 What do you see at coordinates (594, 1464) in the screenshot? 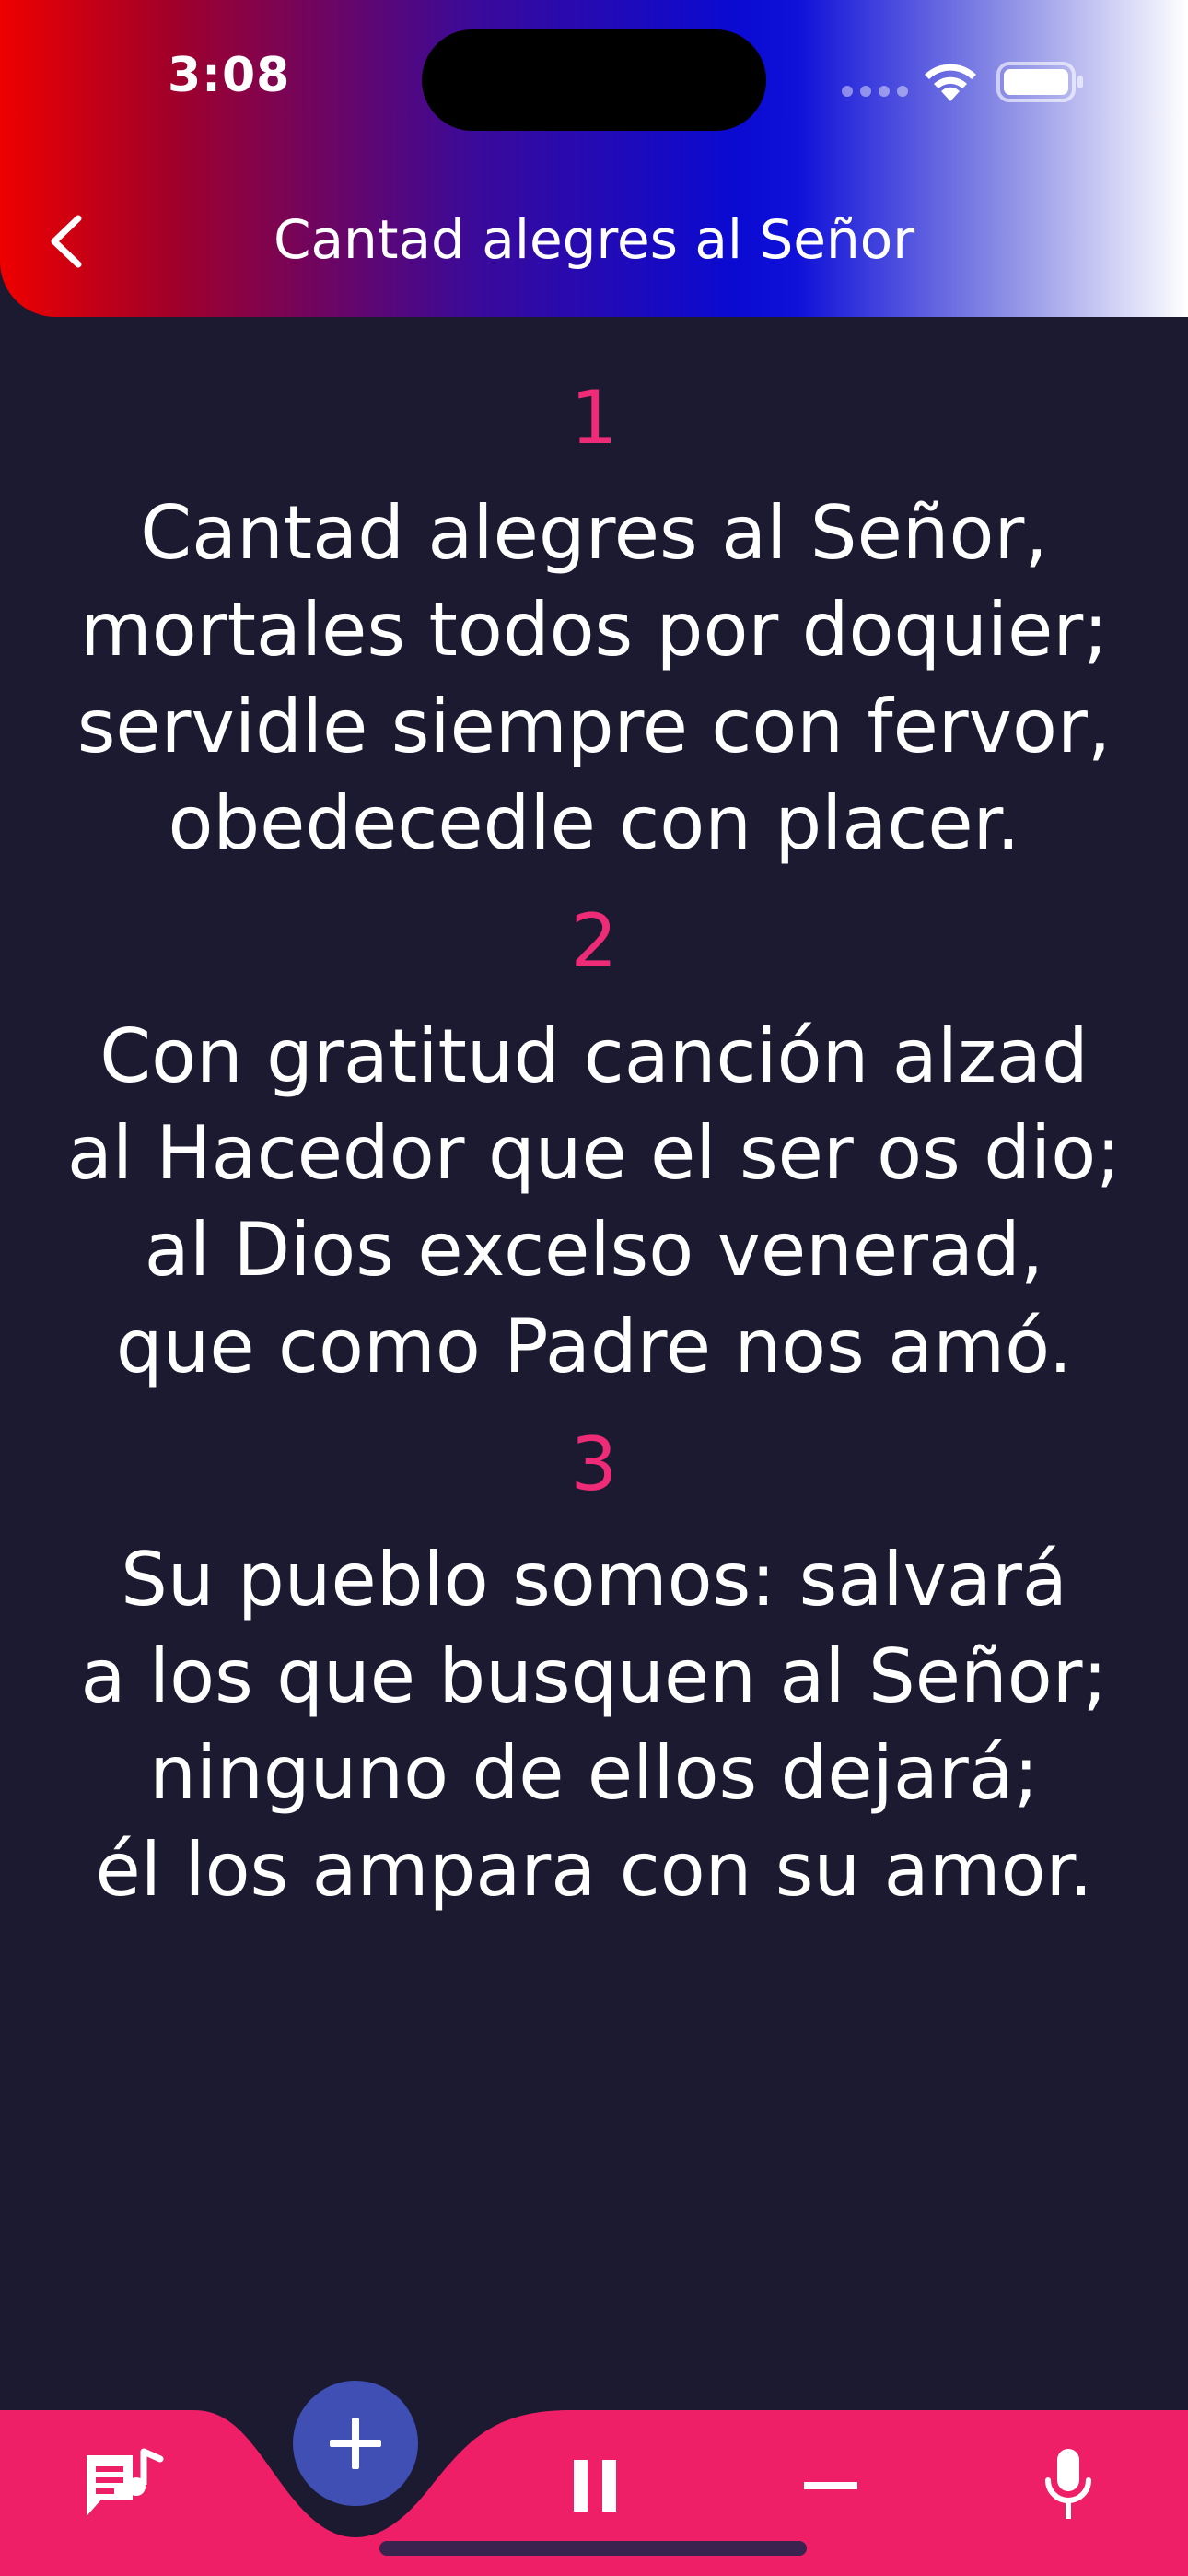
I see `stanza-number: 3` at bounding box center [594, 1464].